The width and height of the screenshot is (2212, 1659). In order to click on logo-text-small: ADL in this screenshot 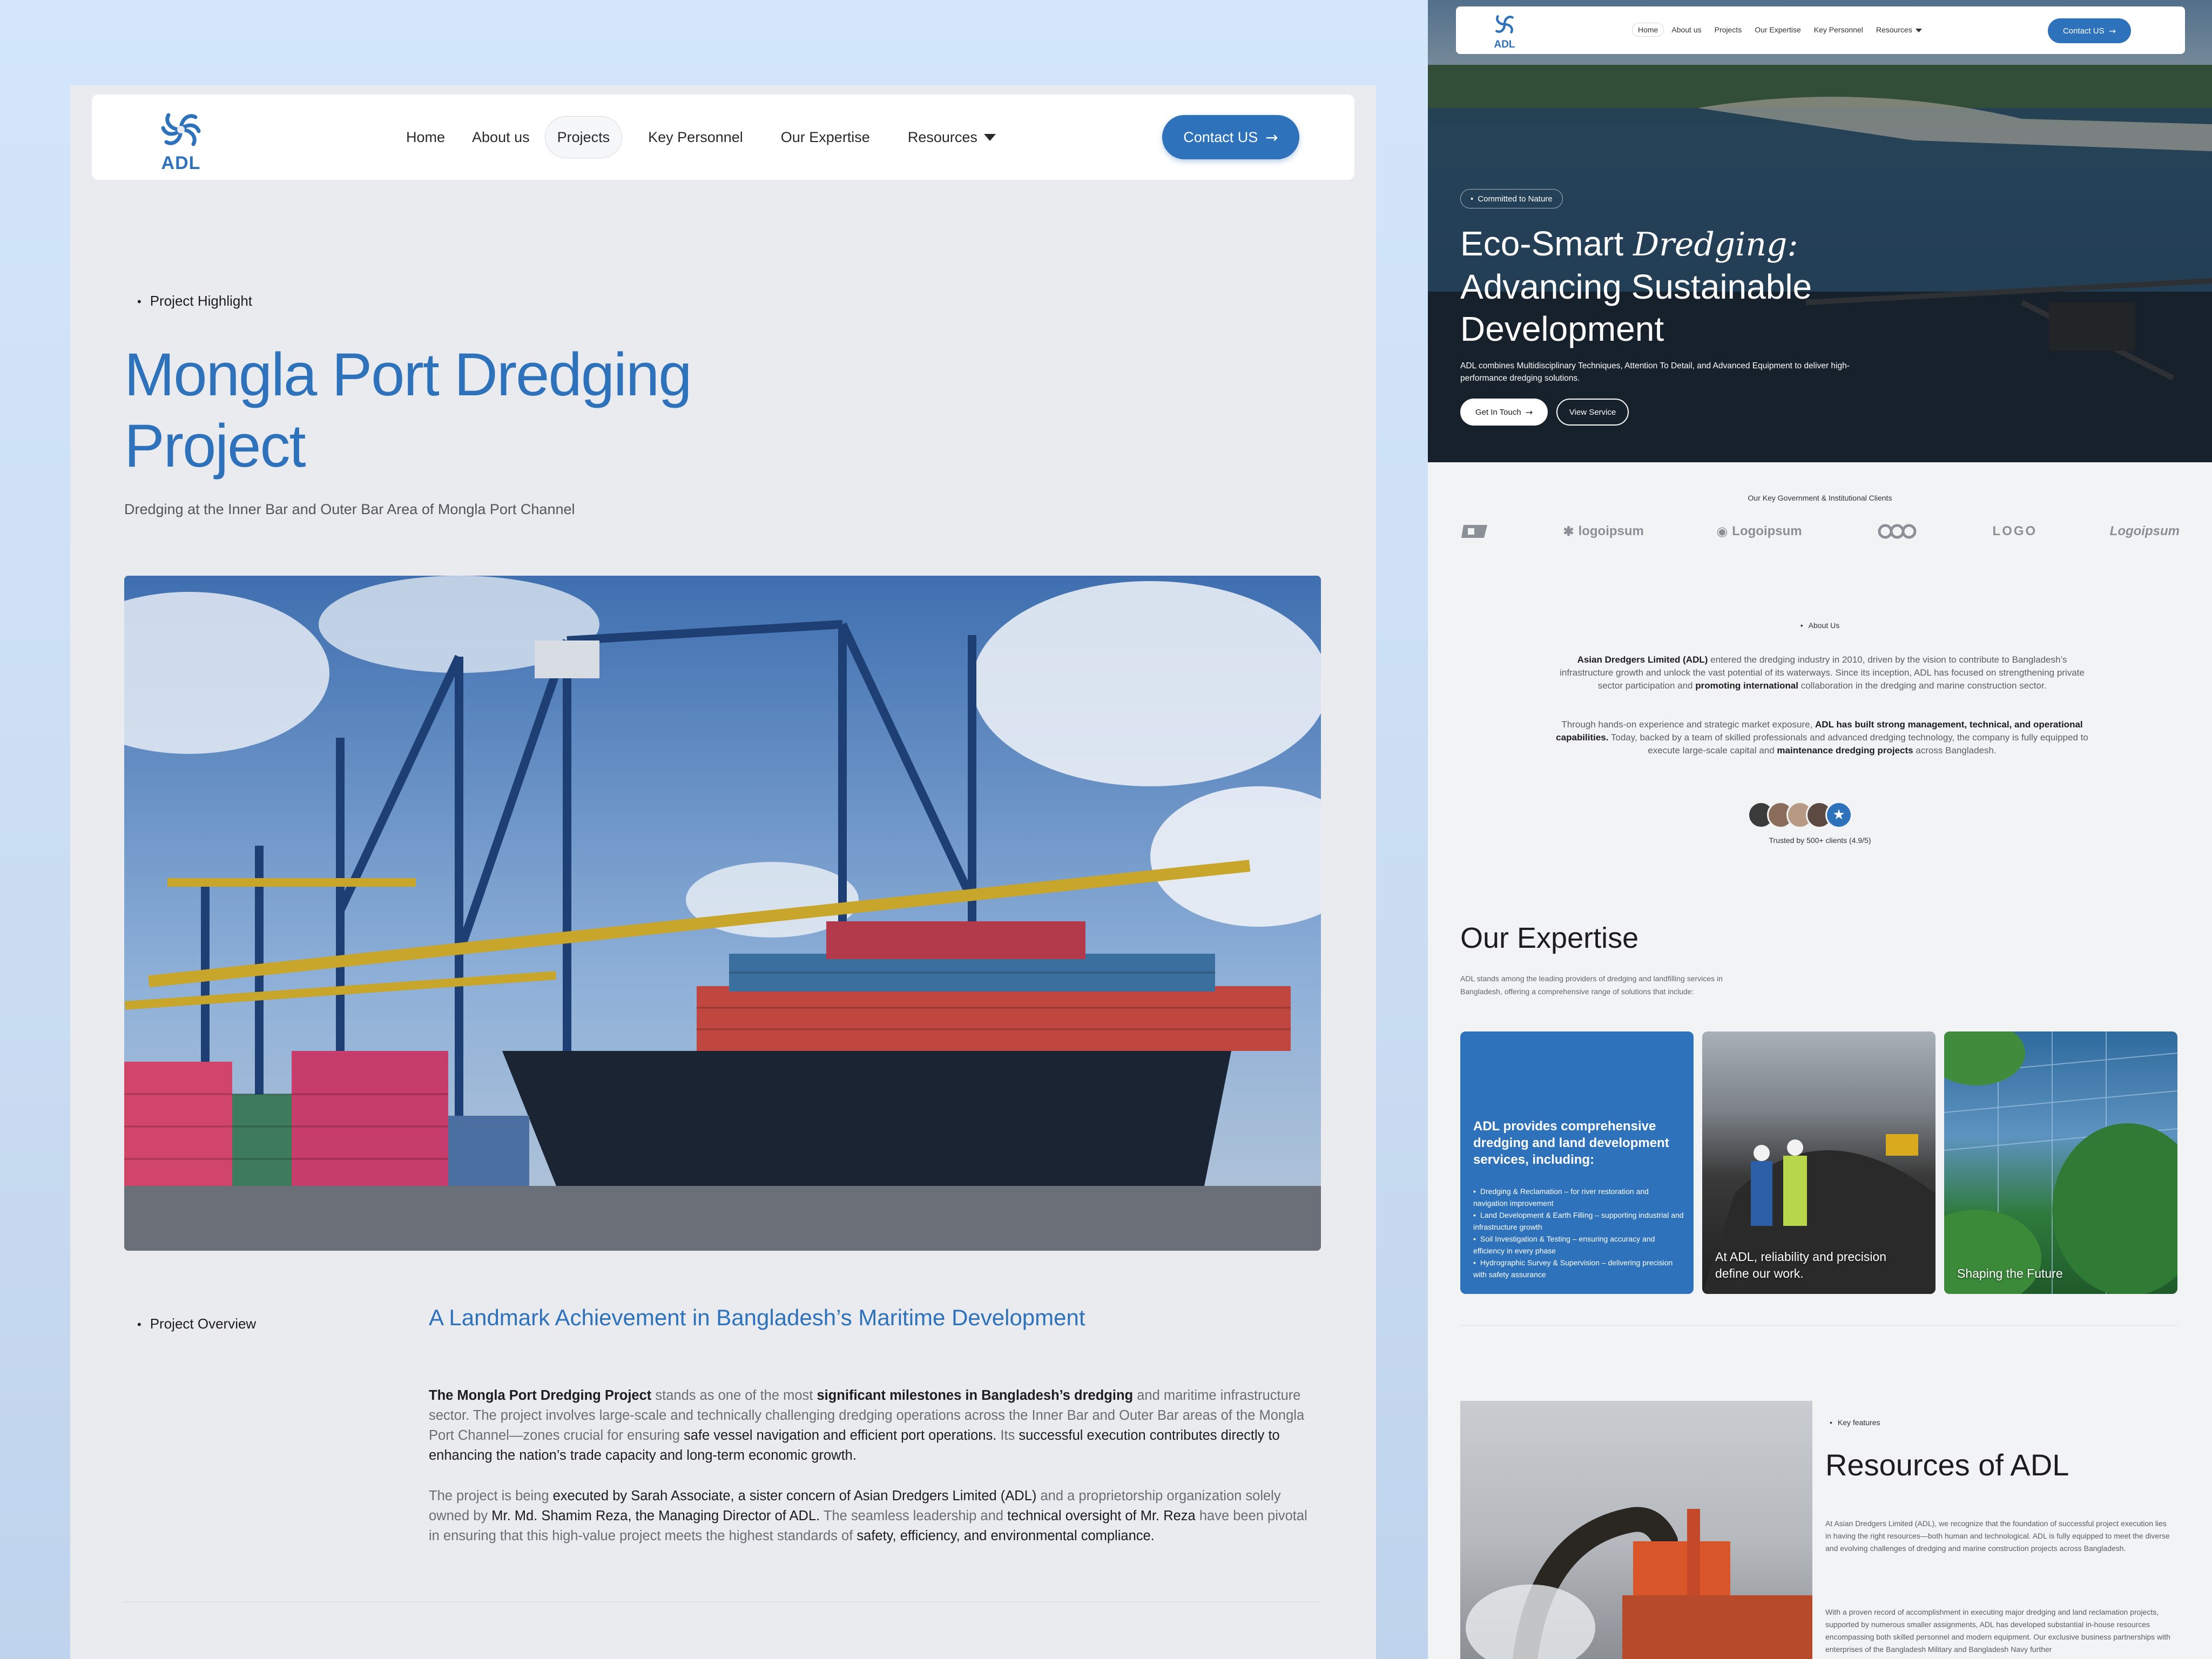, I will do `click(1504, 44)`.